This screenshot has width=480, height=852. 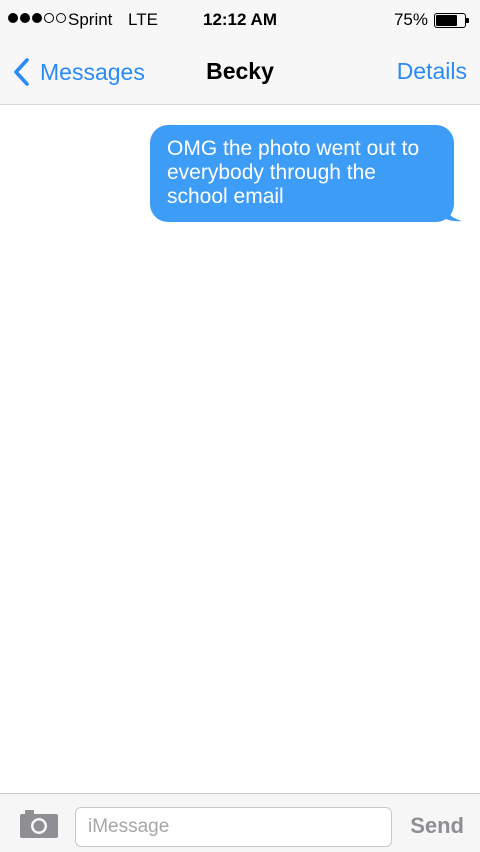 What do you see at coordinates (240, 22) in the screenshot?
I see `status-bar: Sprint LTE 12:12 AM 75%` at bounding box center [240, 22].